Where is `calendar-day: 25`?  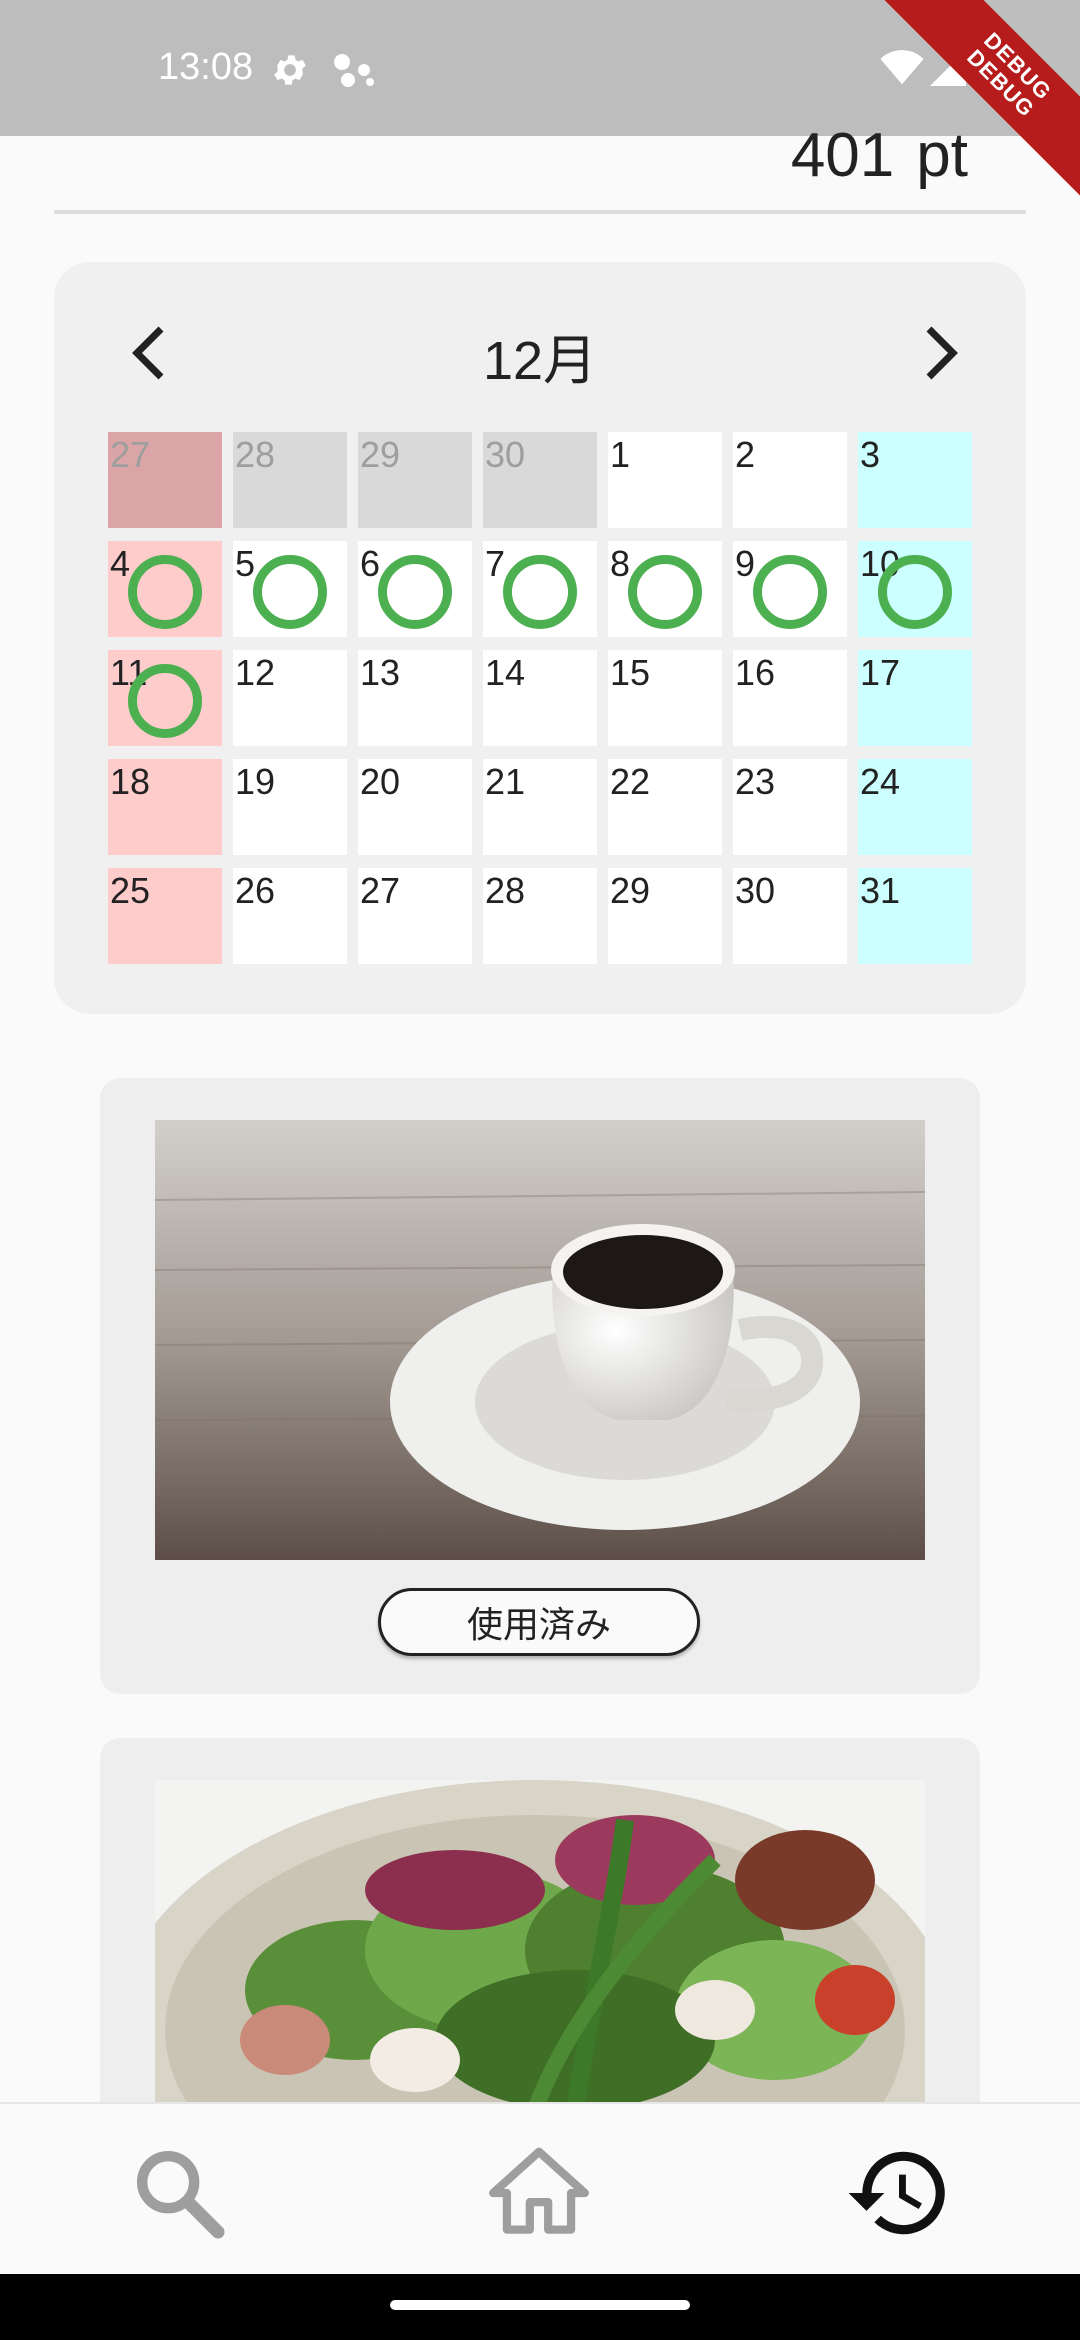 calendar-day: 25 is located at coordinates (165, 916).